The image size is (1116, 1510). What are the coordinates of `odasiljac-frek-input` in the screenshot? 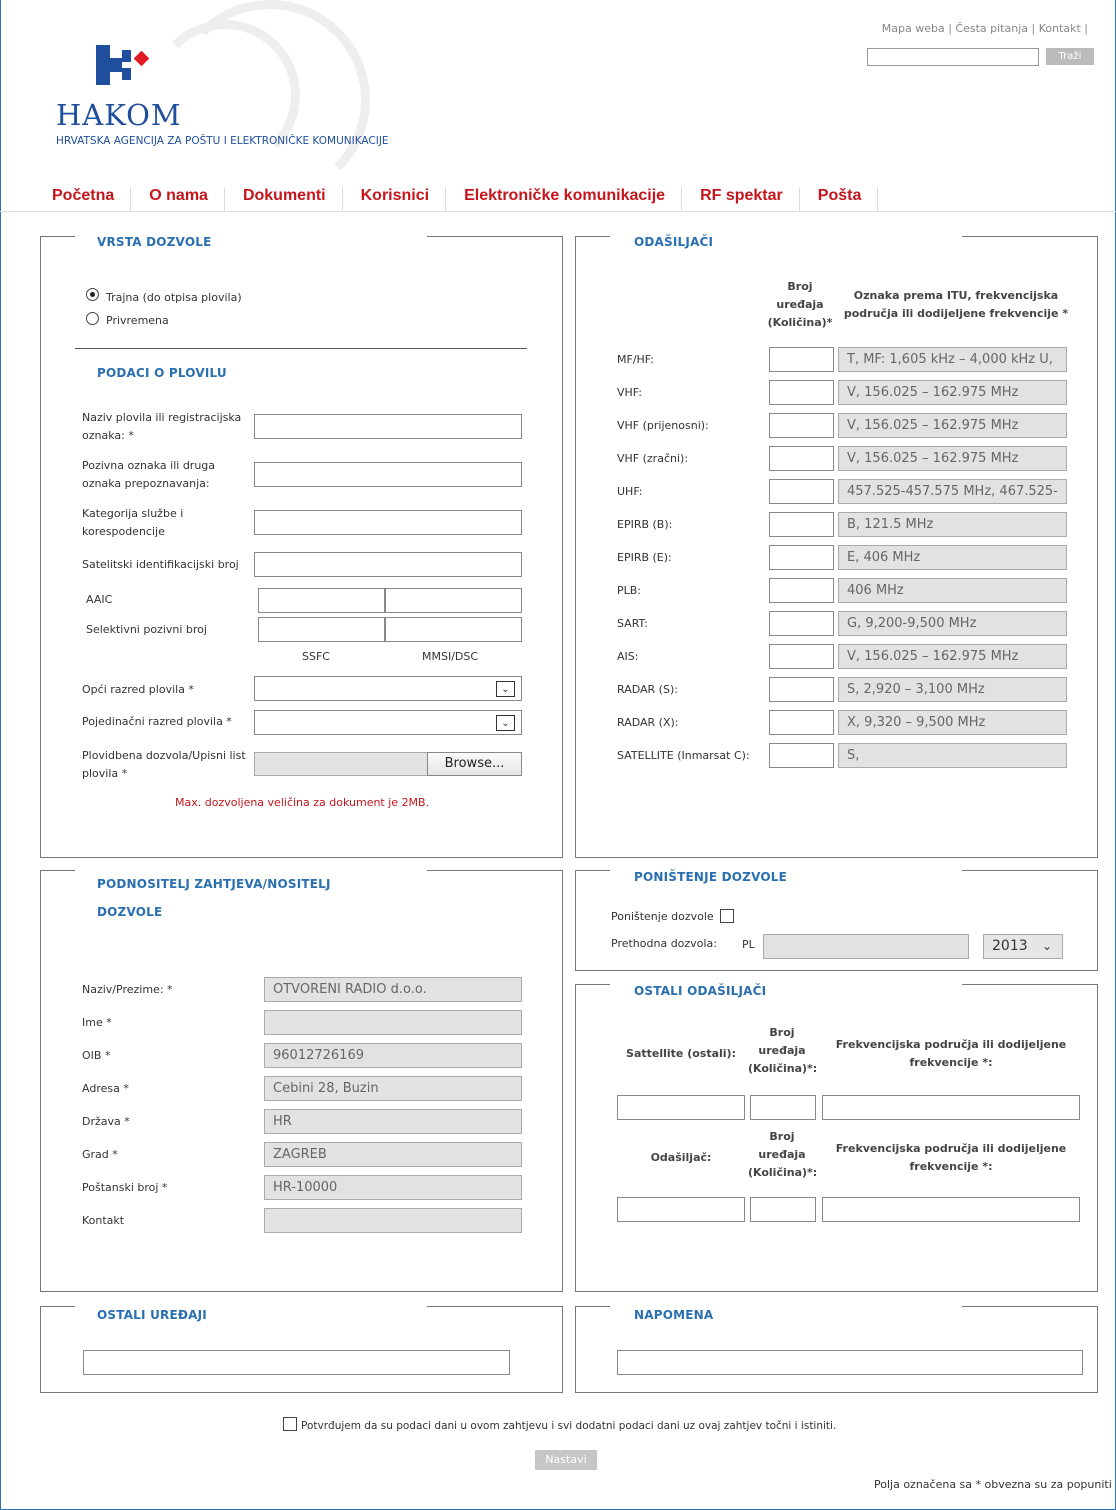 It's located at (951, 1209).